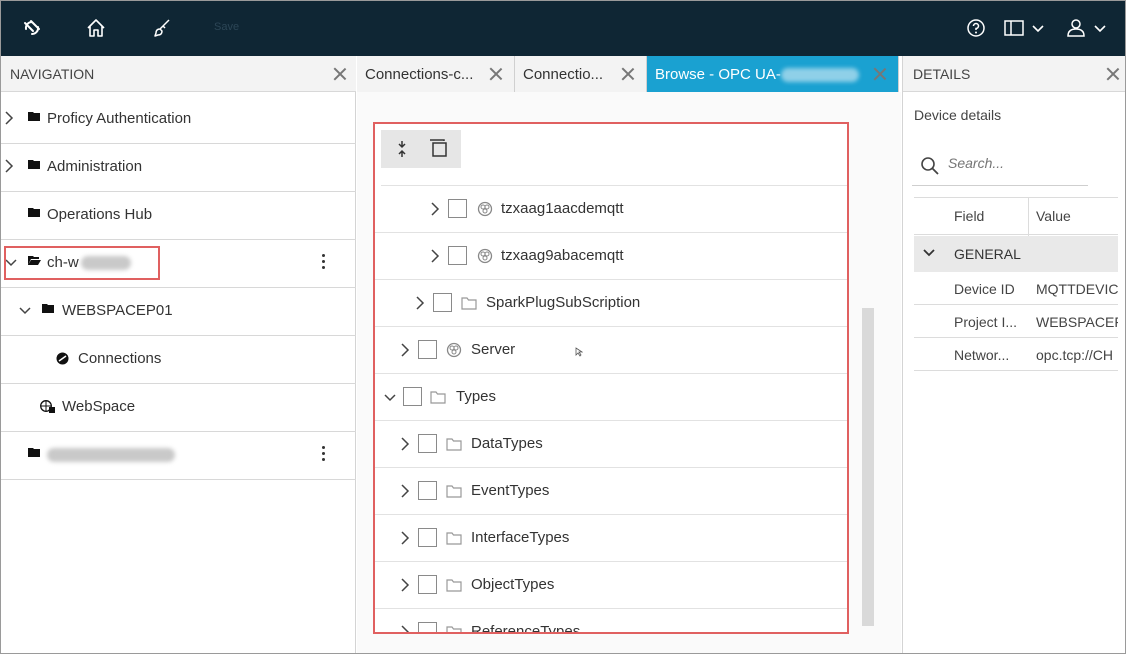 The image size is (1126, 654). What do you see at coordinates (119, 118) in the screenshot?
I see `nav-item-label: Proficy Authentication` at bounding box center [119, 118].